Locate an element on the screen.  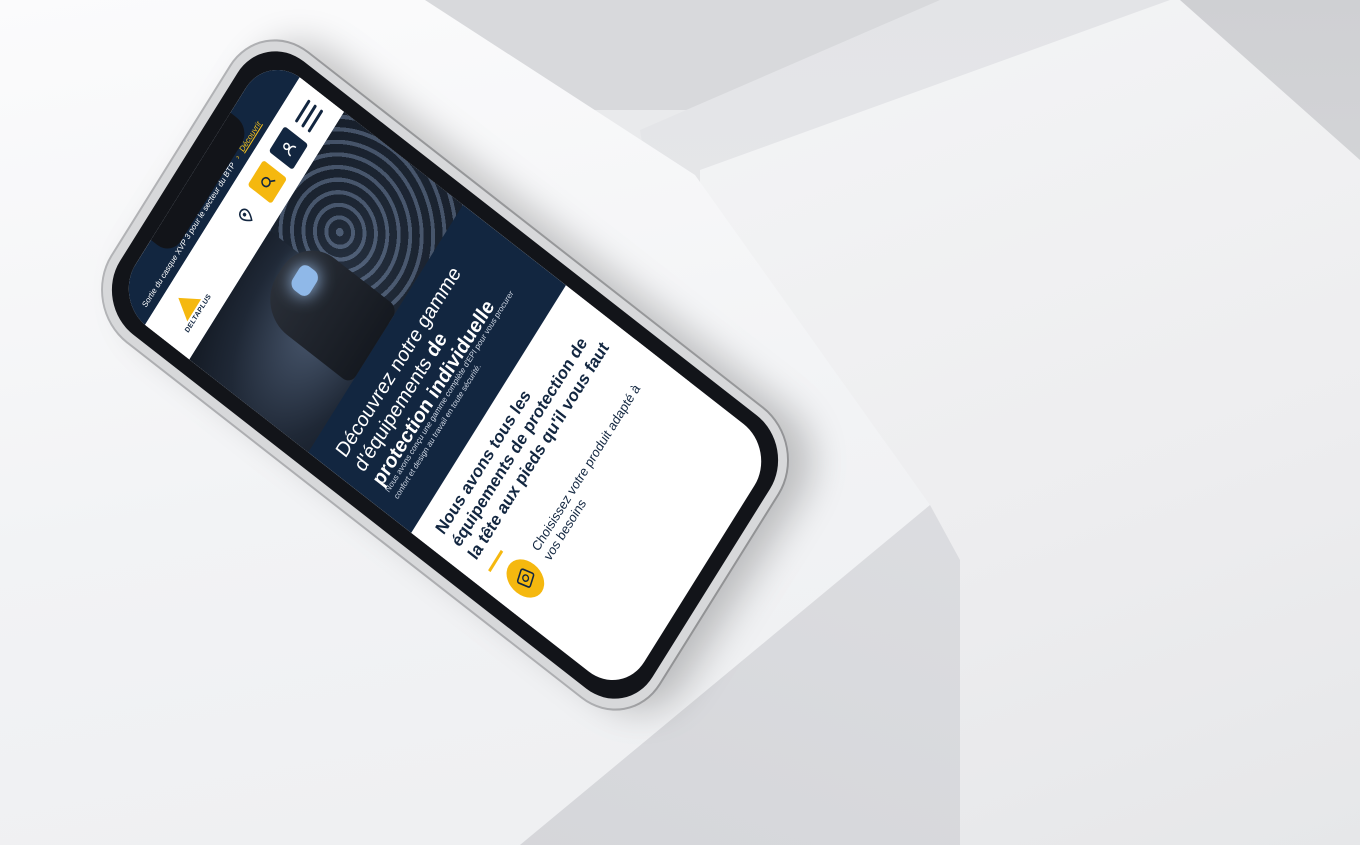
search-button is located at coordinates (267, 181).